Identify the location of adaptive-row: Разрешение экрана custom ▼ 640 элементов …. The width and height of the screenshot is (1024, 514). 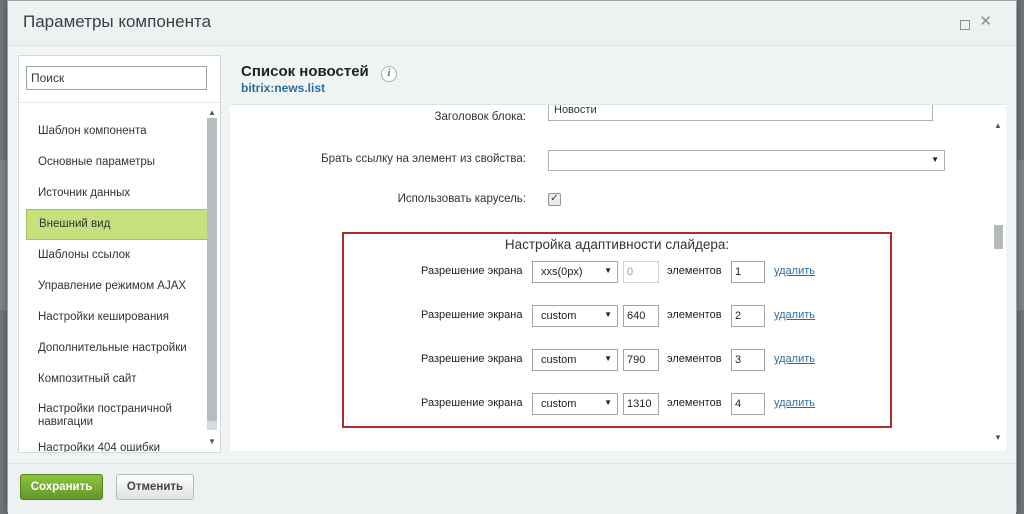
(617, 316).